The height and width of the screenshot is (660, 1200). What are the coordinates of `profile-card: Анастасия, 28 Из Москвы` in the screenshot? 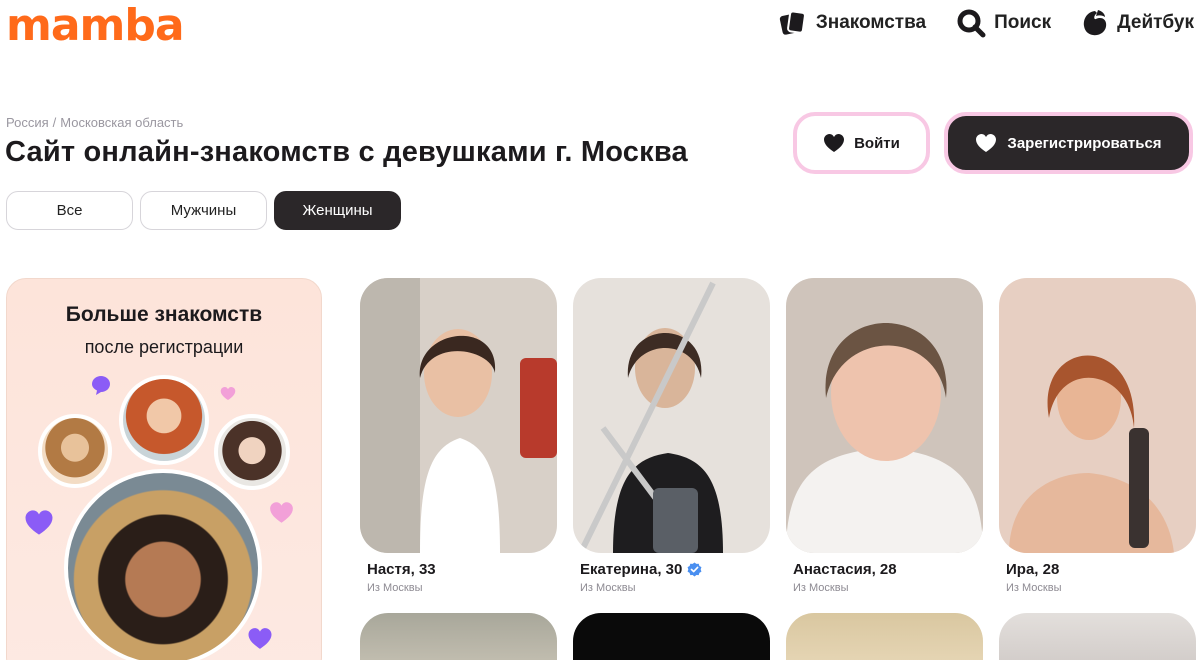 It's located at (884, 436).